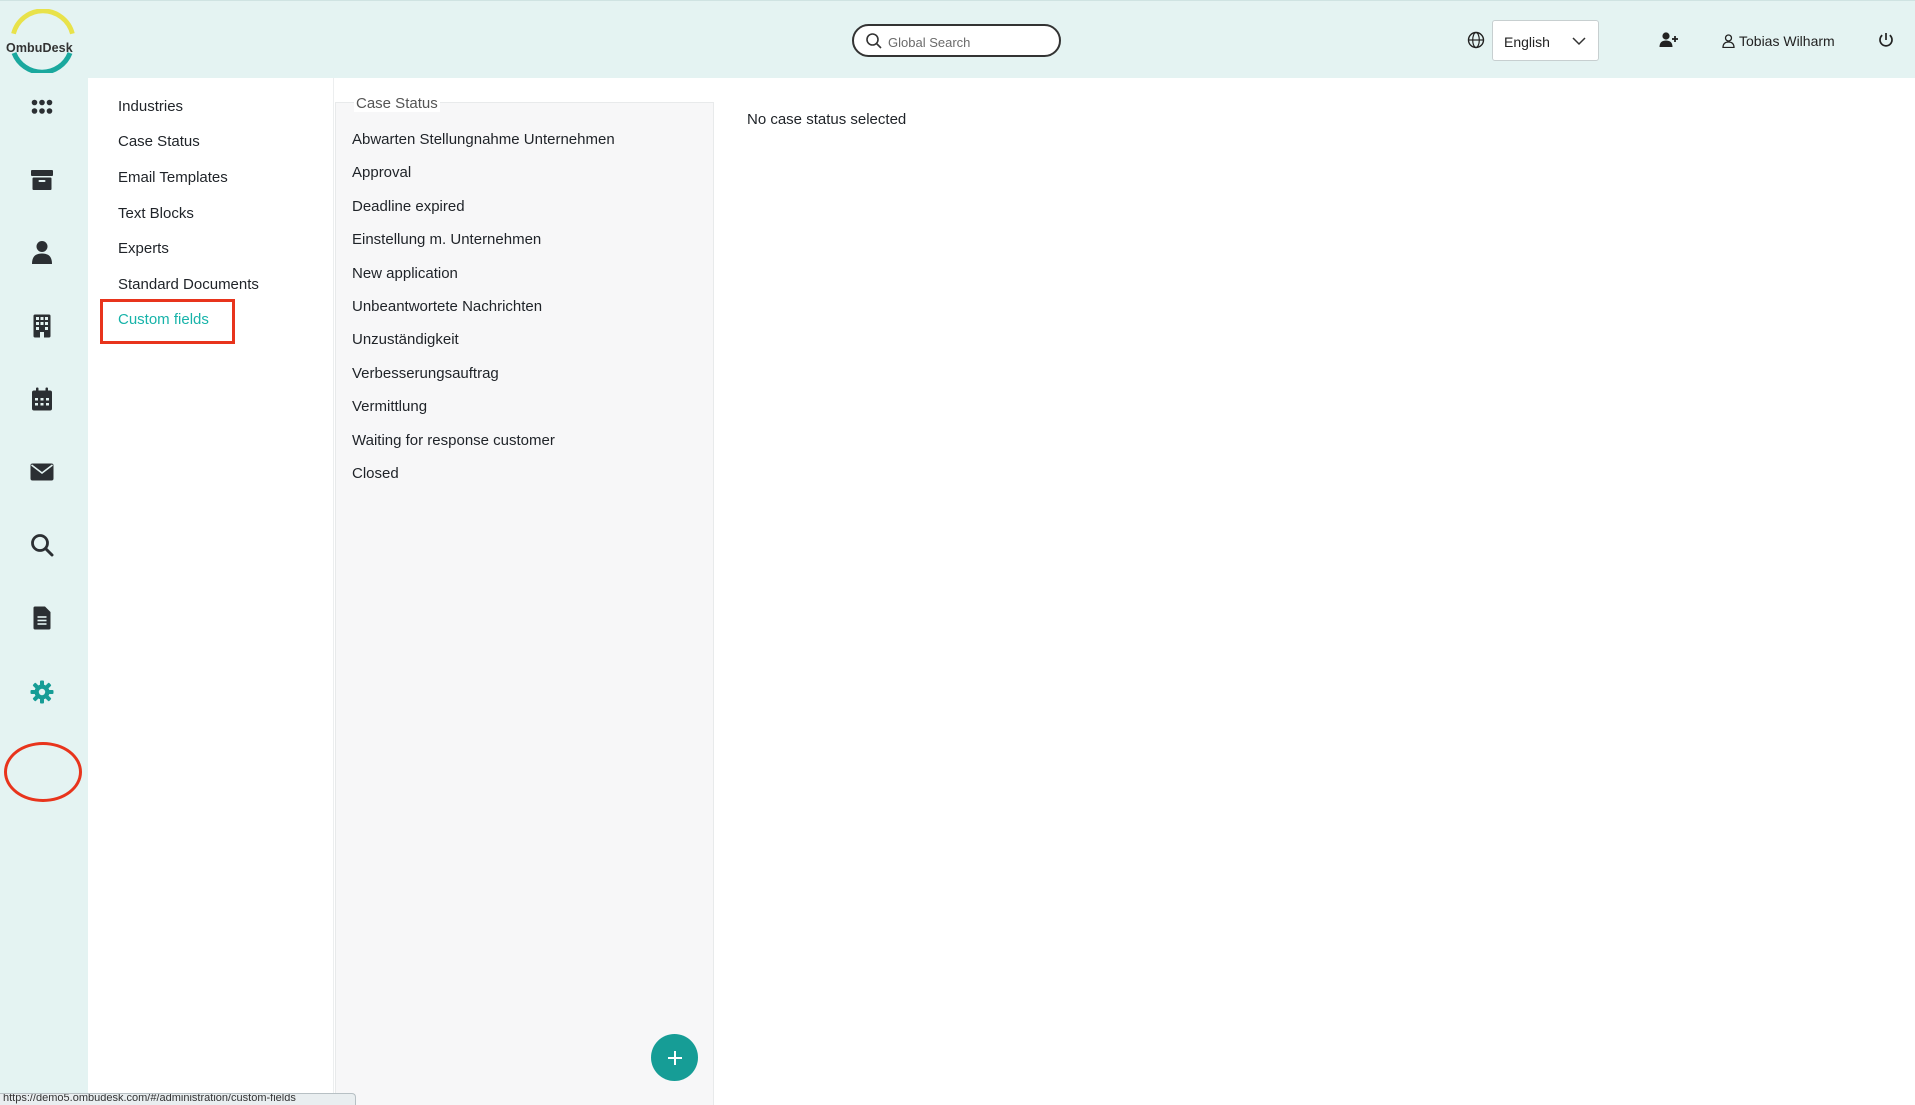 This screenshot has height=1105, width=1915. I want to click on user-name: Tobias Wilharm, so click(1787, 41).